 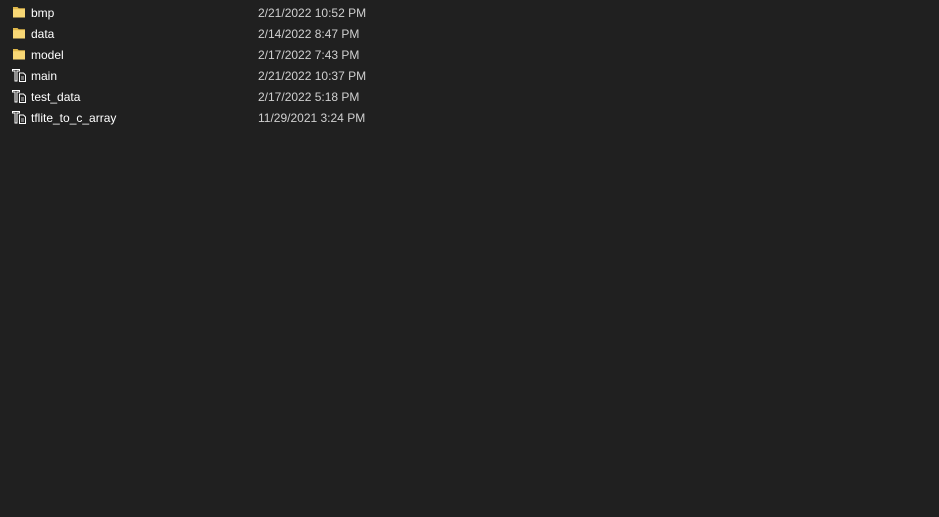 What do you see at coordinates (469, 96) in the screenshot?
I see `file-row-test-data: test_data 2/17/2022 5:18 PM` at bounding box center [469, 96].